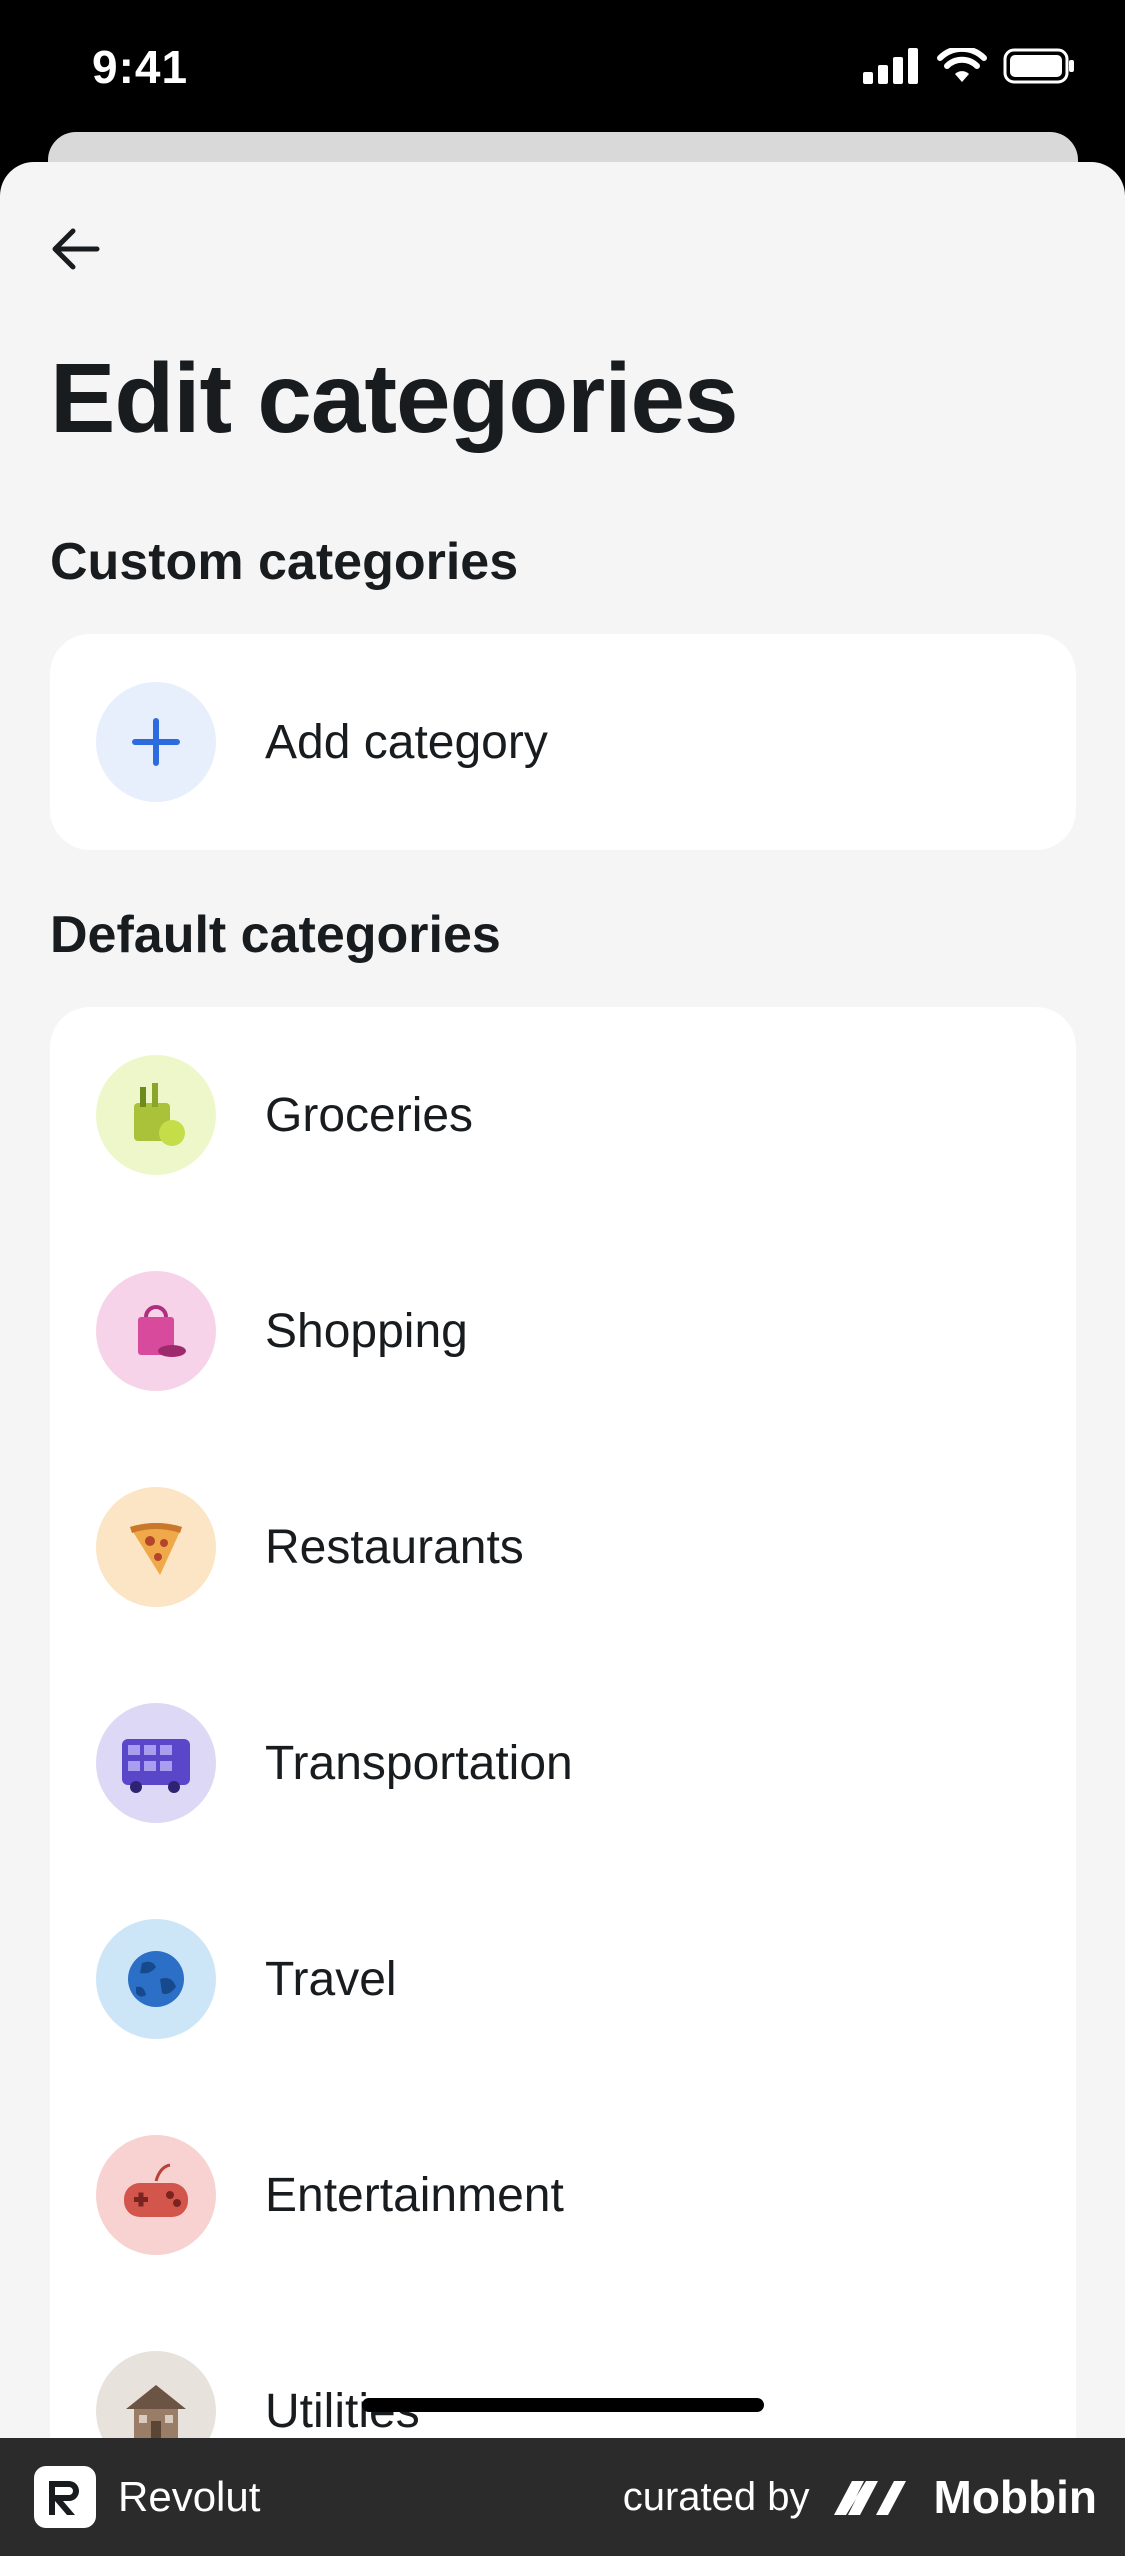 Image resolution: width=1125 pixels, height=2556 pixels. I want to click on footer-brand-group: Revolut, so click(147, 2497).